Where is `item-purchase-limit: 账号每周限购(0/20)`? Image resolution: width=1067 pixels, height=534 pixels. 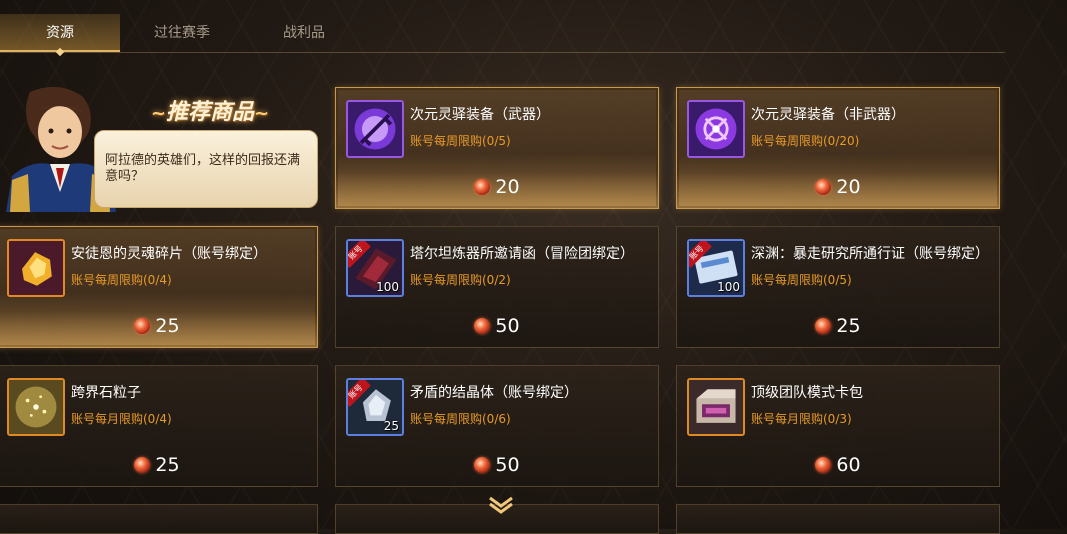 item-purchase-limit: 账号每周限购(0/20) is located at coordinates (805, 141).